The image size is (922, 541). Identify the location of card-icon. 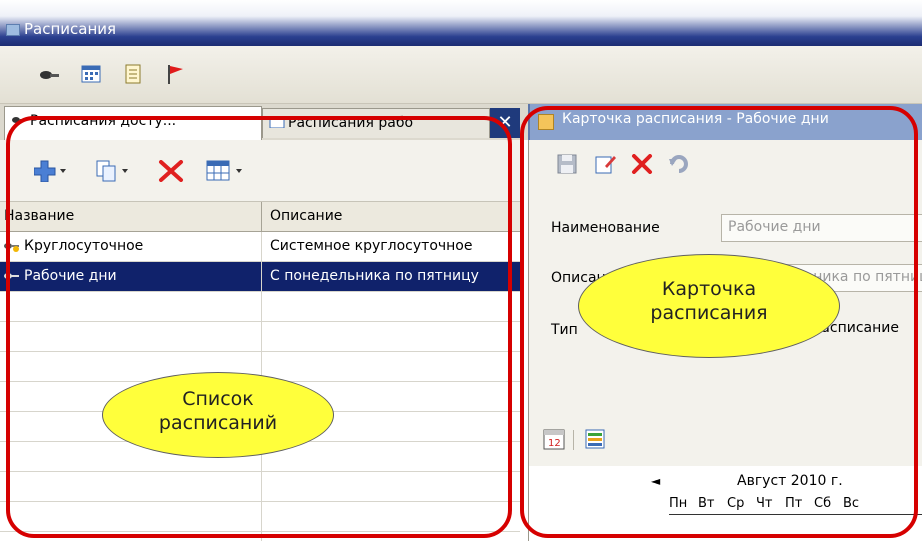
(546, 122).